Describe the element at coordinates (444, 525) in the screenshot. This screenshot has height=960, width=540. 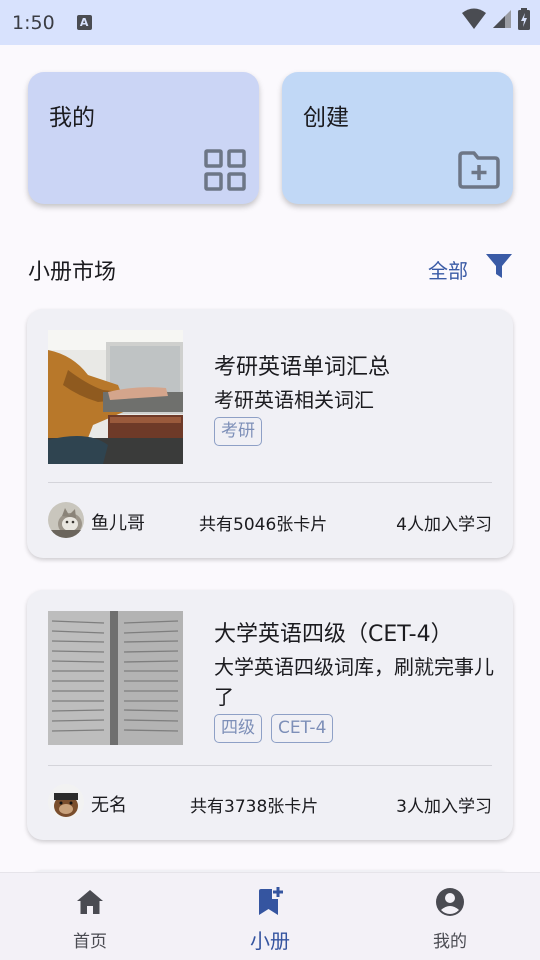
I see `learner-count: 4人加入学习` at that location.